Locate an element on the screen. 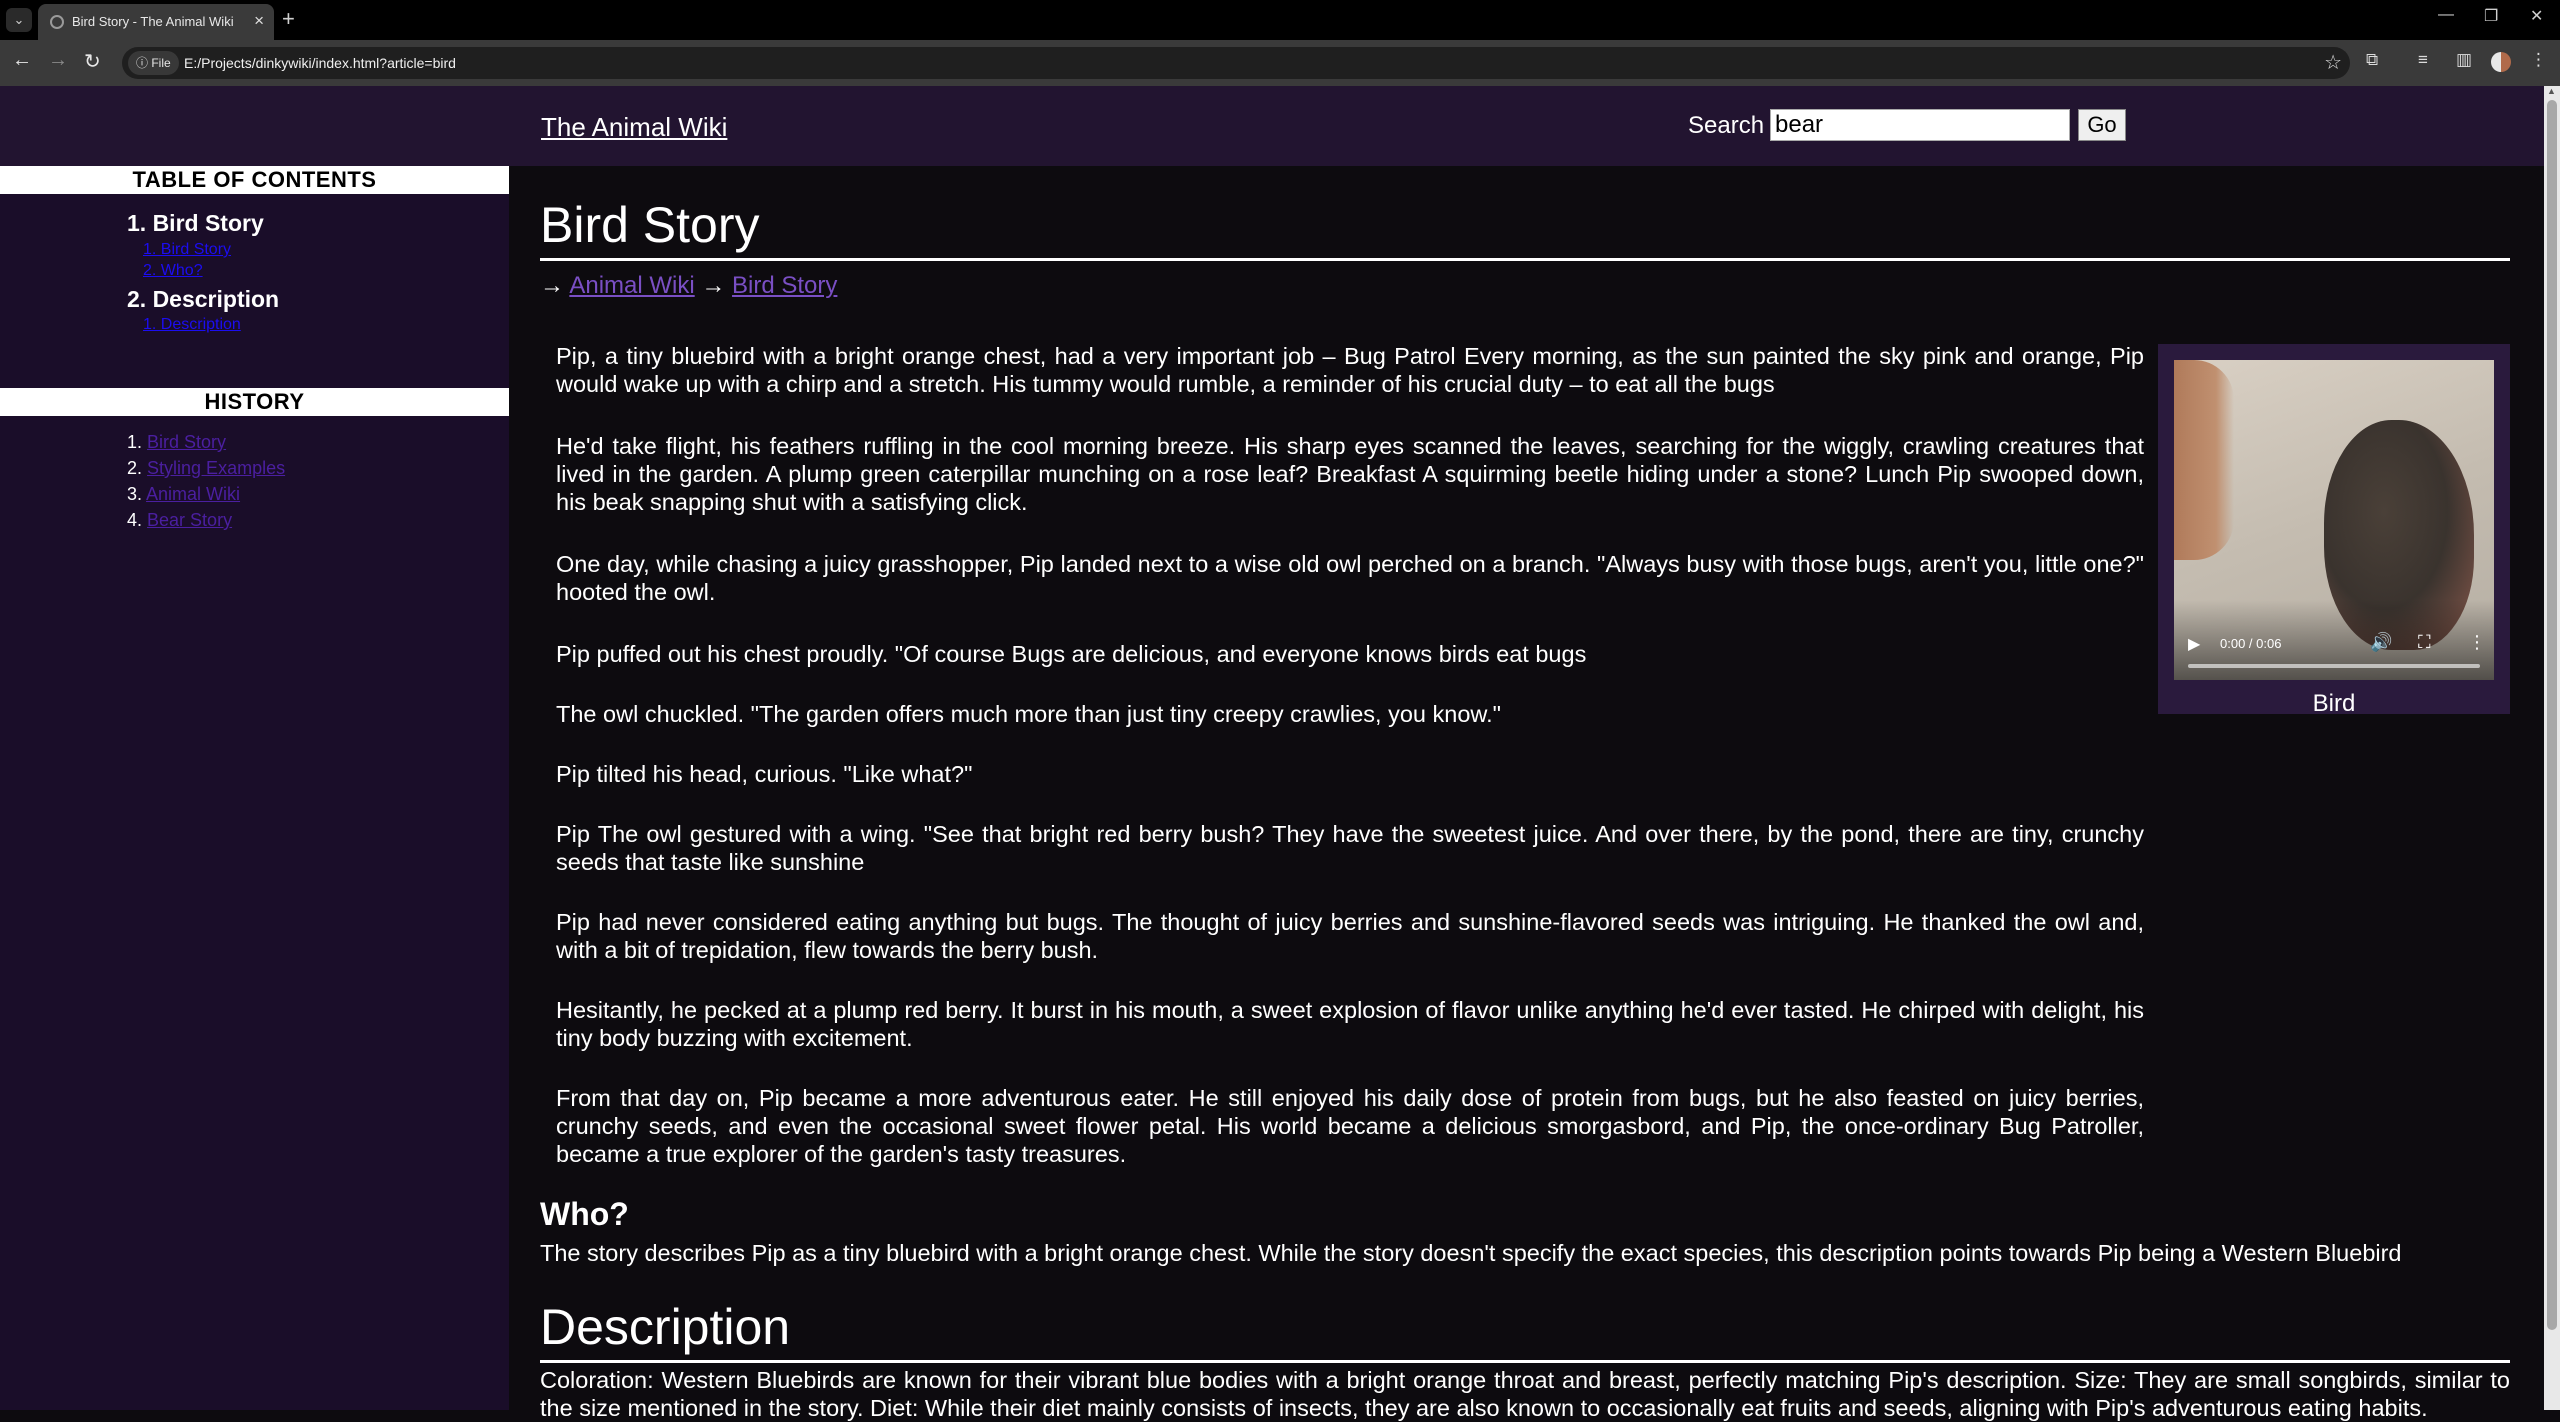 This screenshot has height=1422, width=2560. video-progress-bar is located at coordinates (2334, 666).